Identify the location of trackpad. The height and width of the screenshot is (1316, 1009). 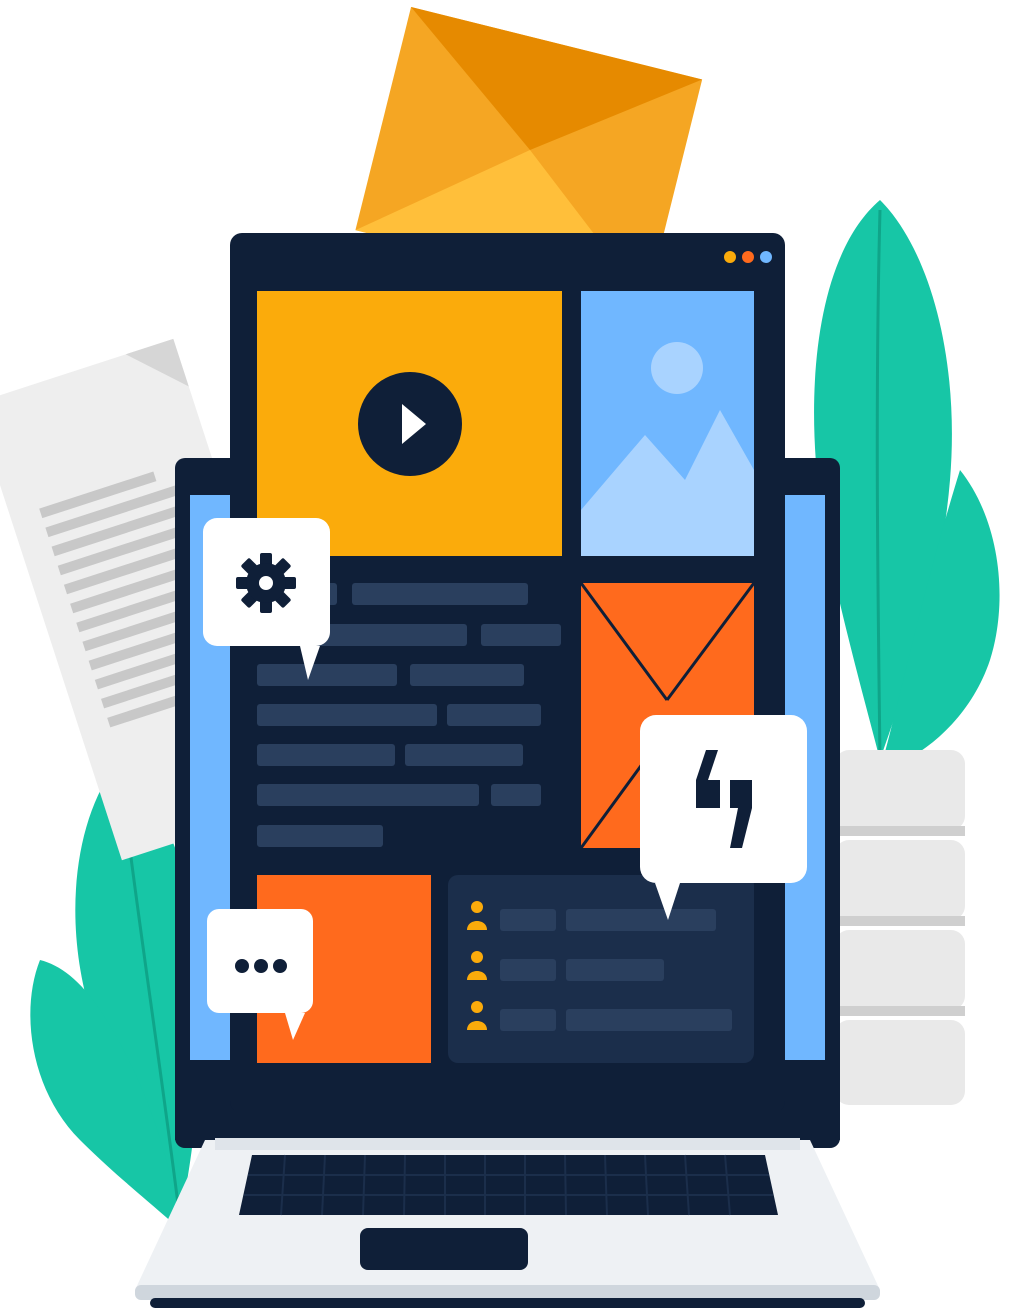
(444, 1249).